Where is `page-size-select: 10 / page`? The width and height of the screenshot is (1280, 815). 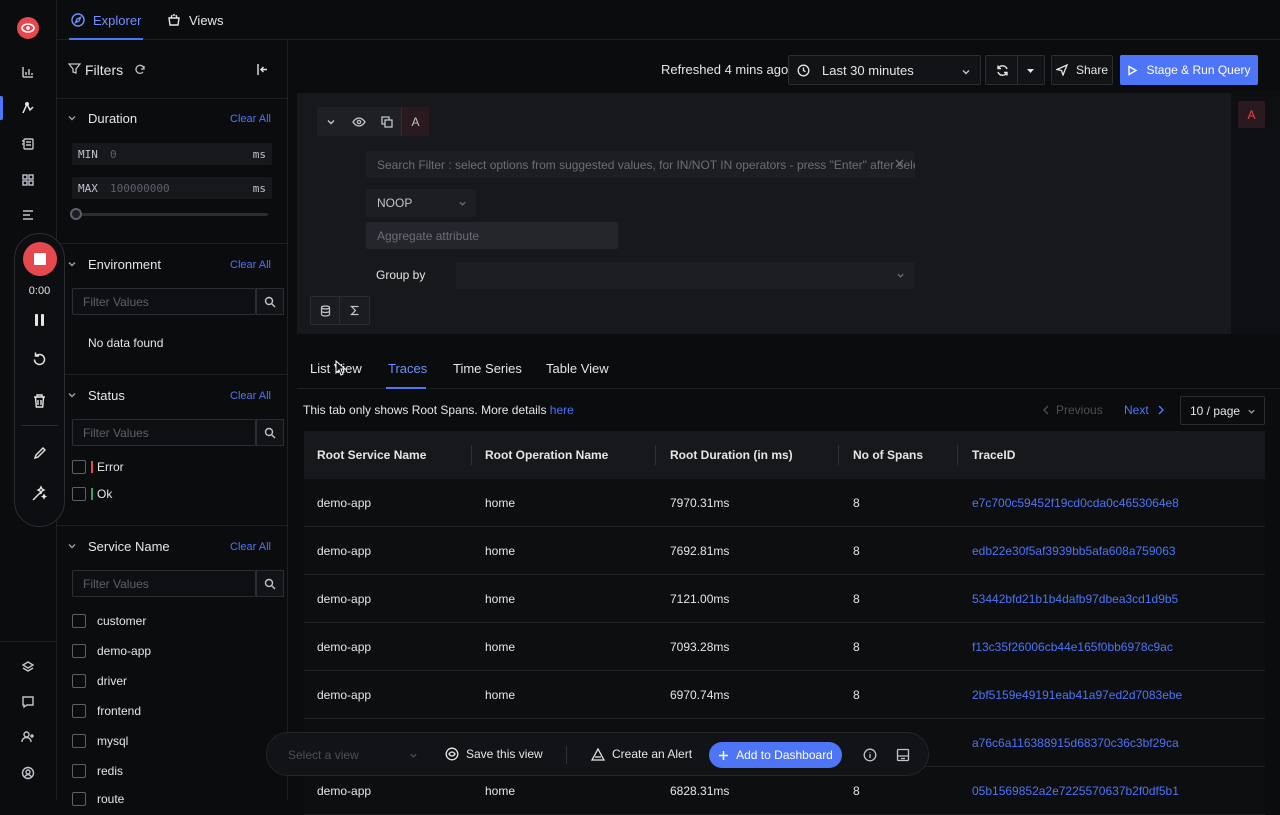 page-size-select: 10 / page is located at coordinates (1222, 410).